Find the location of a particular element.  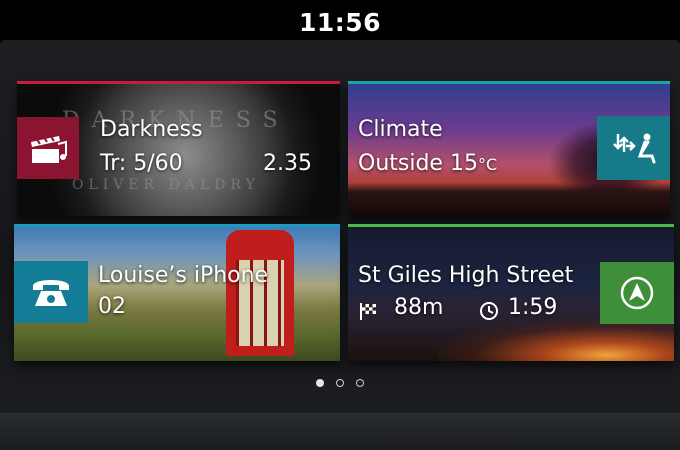

phone-box is located at coordinates (260, 293).